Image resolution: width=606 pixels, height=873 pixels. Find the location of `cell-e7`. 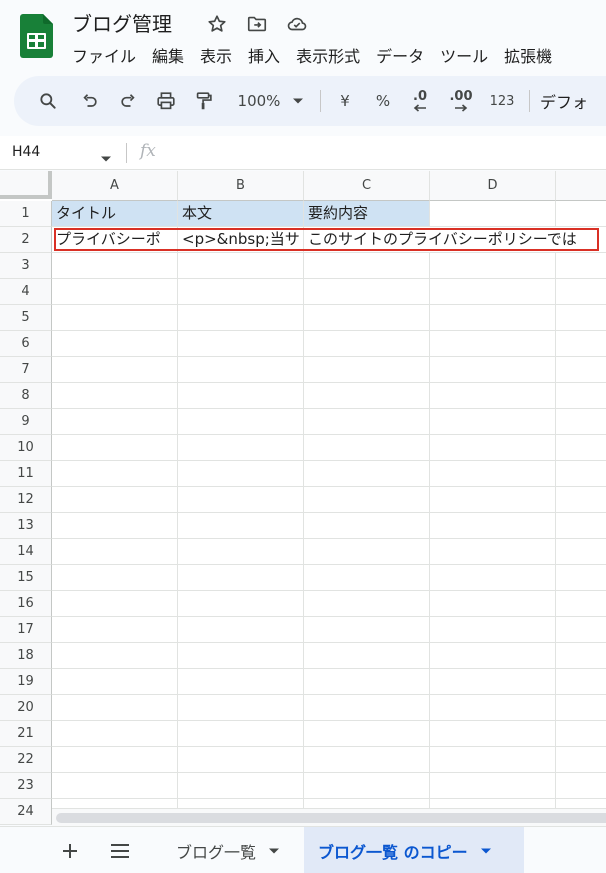

cell-e7 is located at coordinates (581, 370).